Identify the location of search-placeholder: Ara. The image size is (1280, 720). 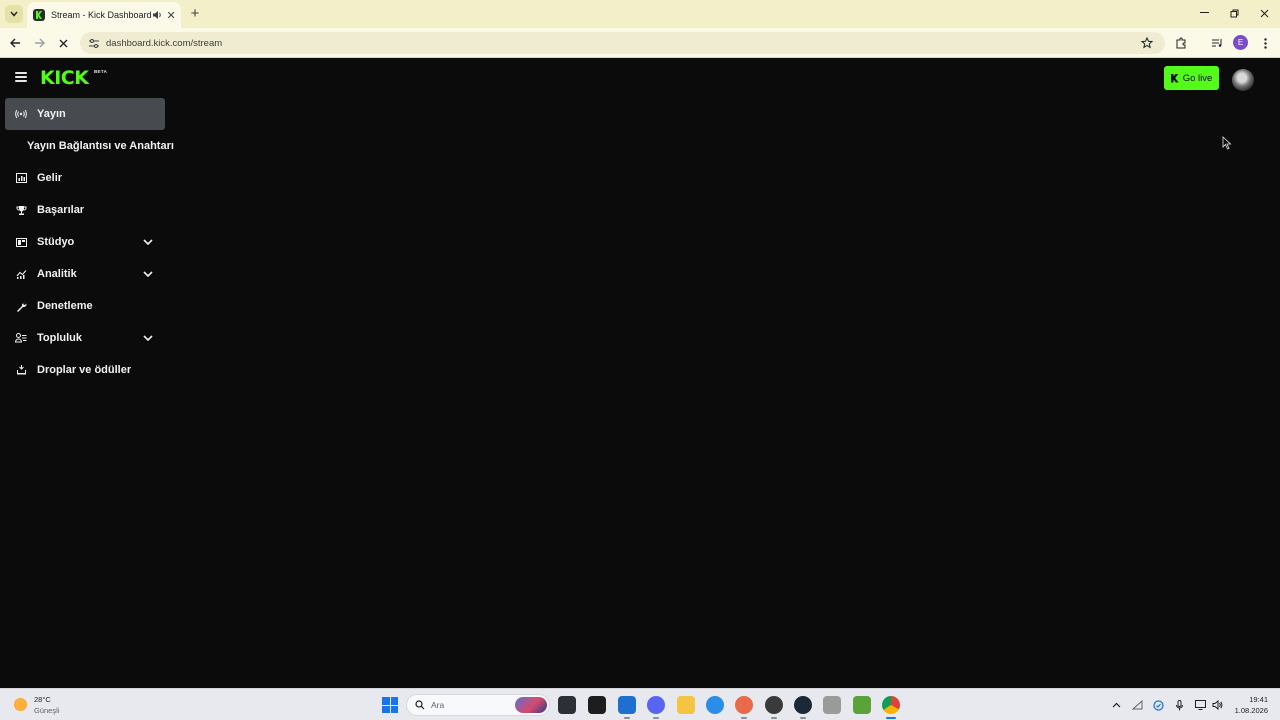
(438, 705).